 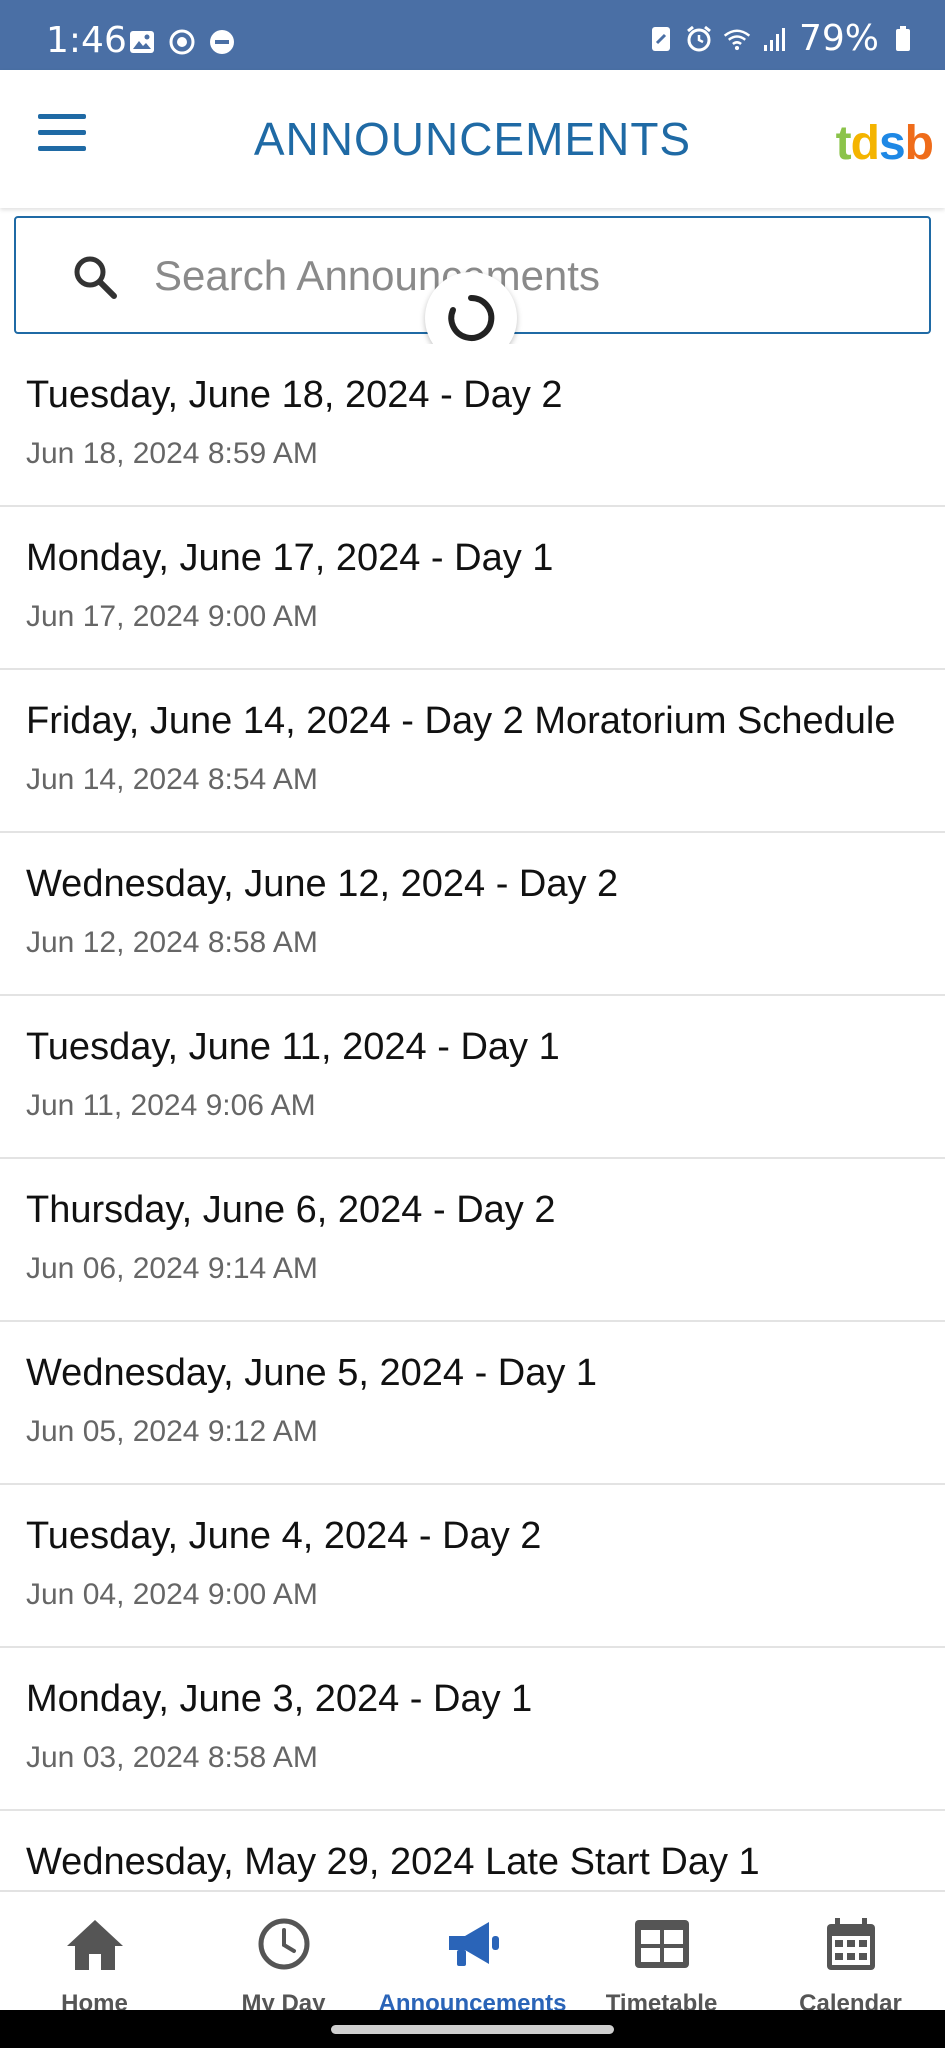 What do you see at coordinates (903, 39) in the screenshot?
I see `battery-icon` at bounding box center [903, 39].